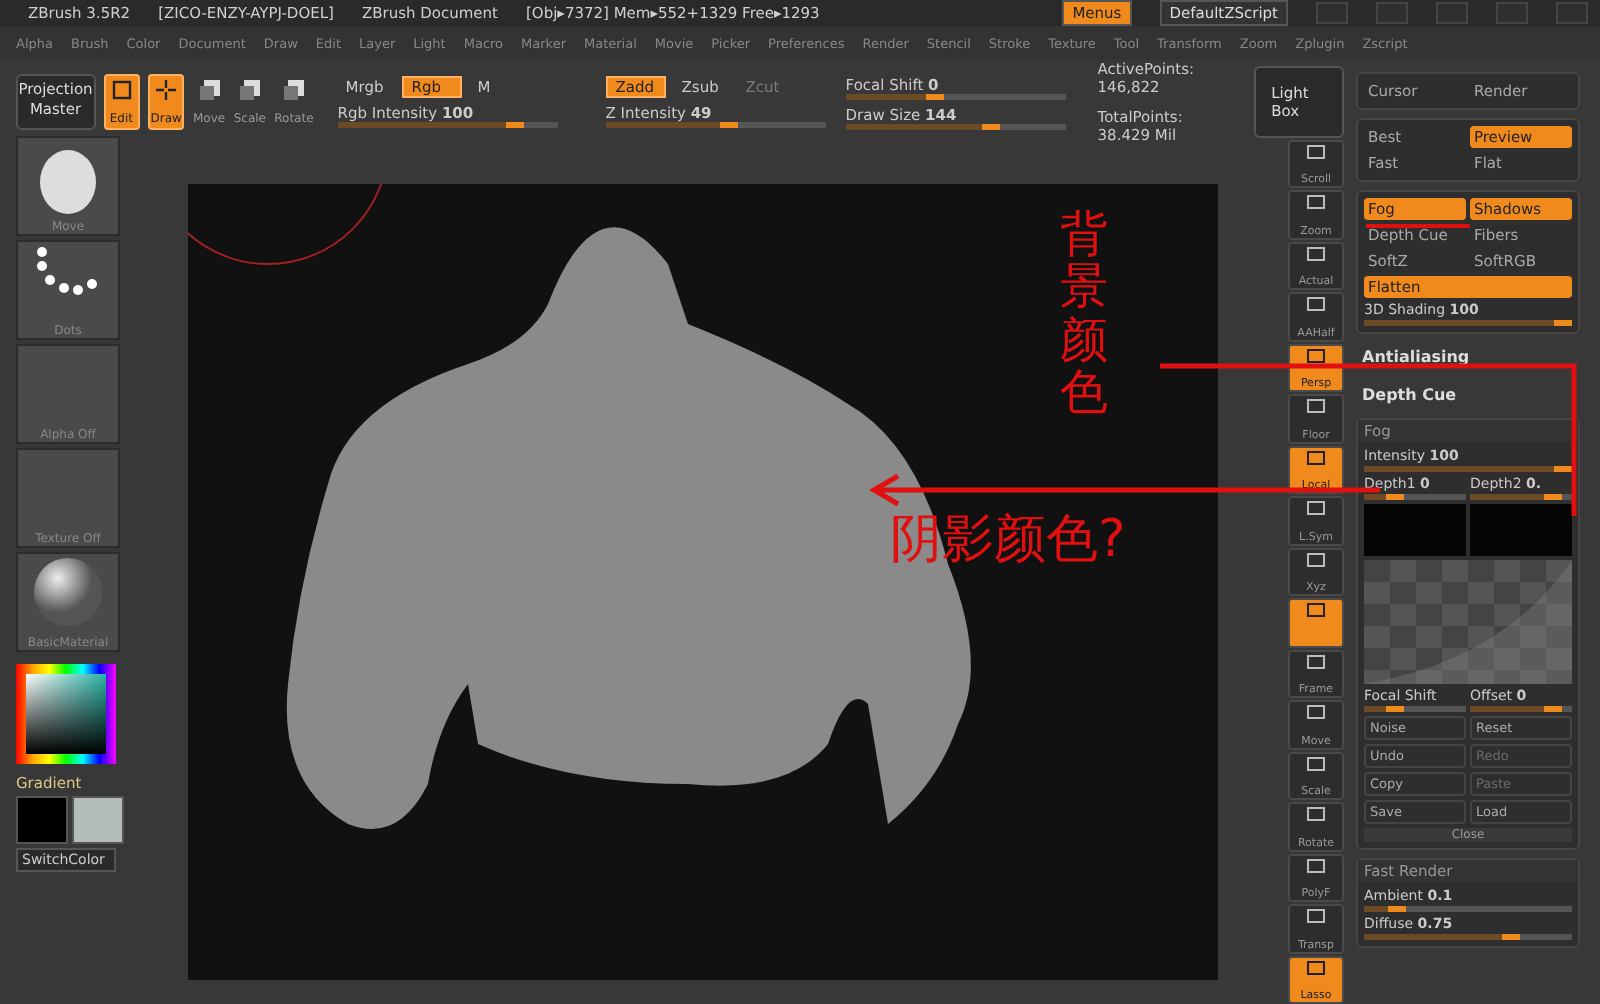 This screenshot has height=1004, width=1600. I want to click on annotation-text: 背景颜色, so click(1084, 314).